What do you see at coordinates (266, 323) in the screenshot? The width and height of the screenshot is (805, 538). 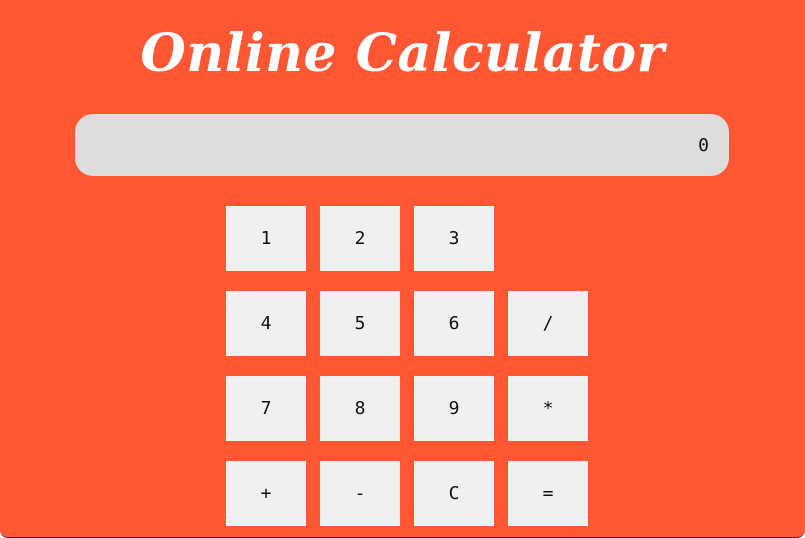 I see `key-4-button: 4` at bounding box center [266, 323].